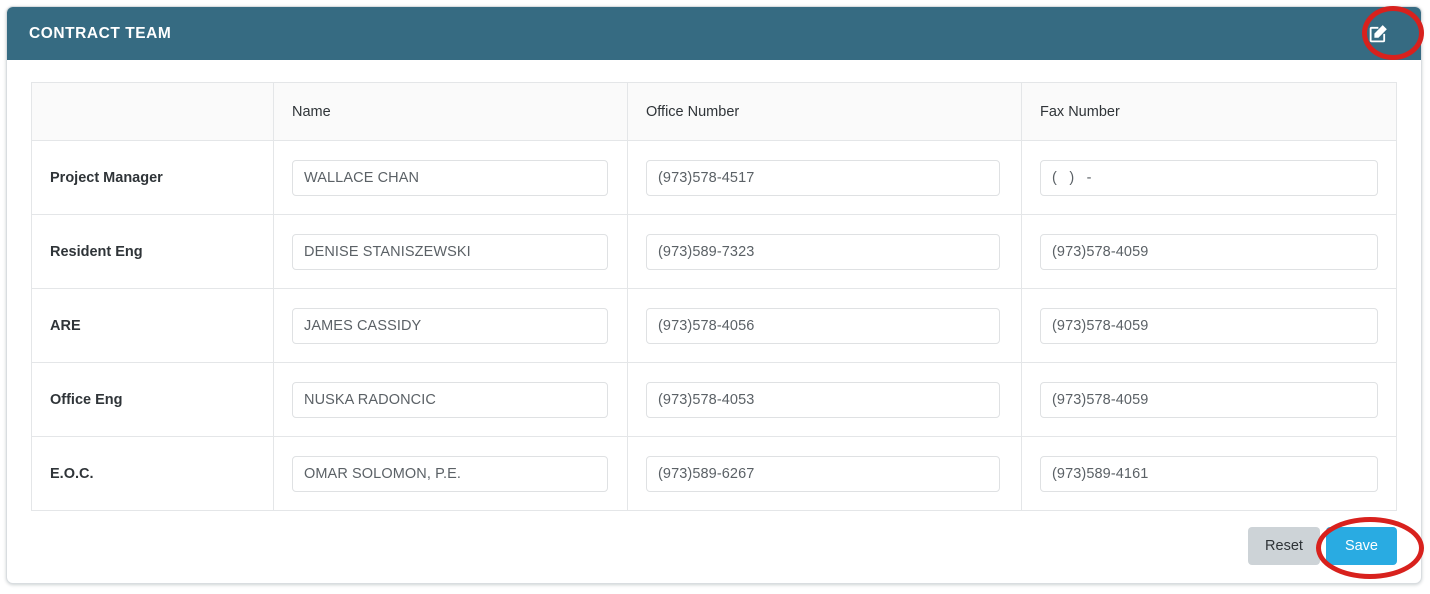  I want to click on row-label-resident-eng: Resident Eng, so click(152, 251).